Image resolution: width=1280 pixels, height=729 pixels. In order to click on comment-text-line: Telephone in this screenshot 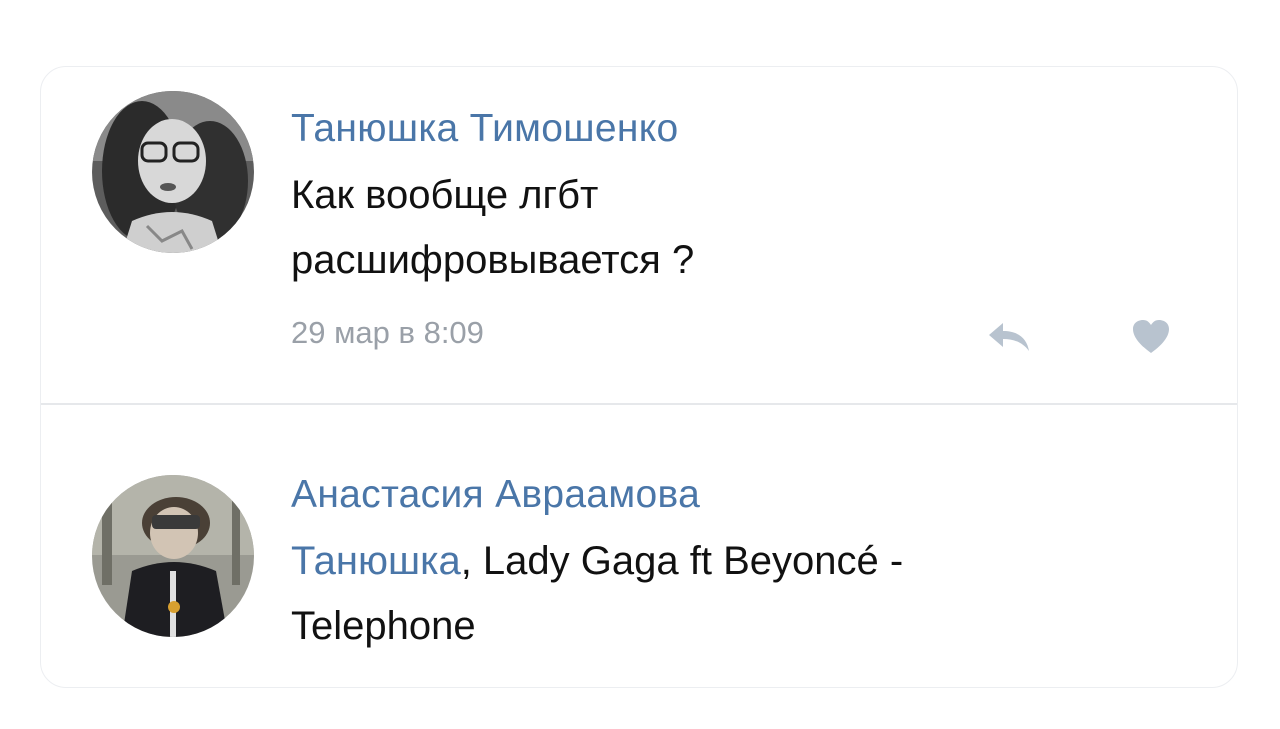, I will do `click(383, 626)`.